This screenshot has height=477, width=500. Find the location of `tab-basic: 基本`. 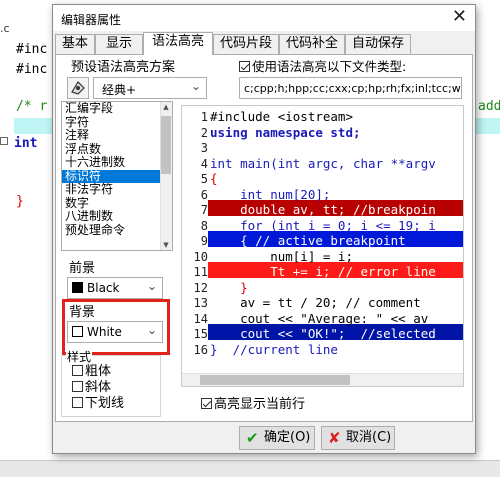

tab-basic: 基本 is located at coordinates (75, 44).